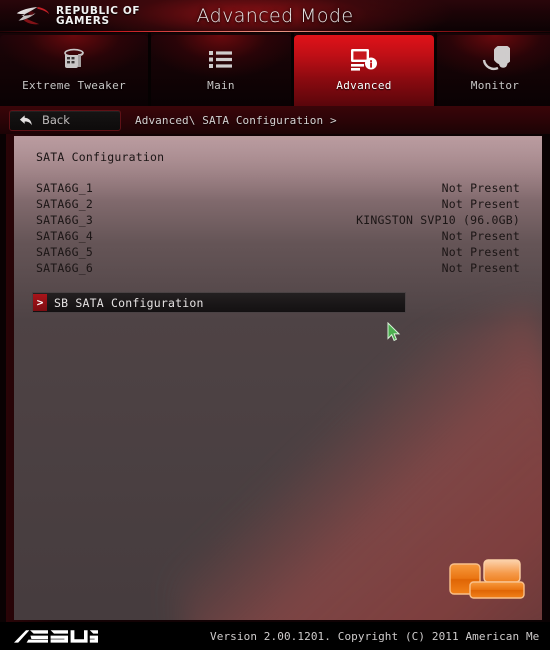 This screenshot has width=550, height=650. Describe the element at coordinates (25, 119) in the screenshot. I see `back-arrow-icon` at that location.